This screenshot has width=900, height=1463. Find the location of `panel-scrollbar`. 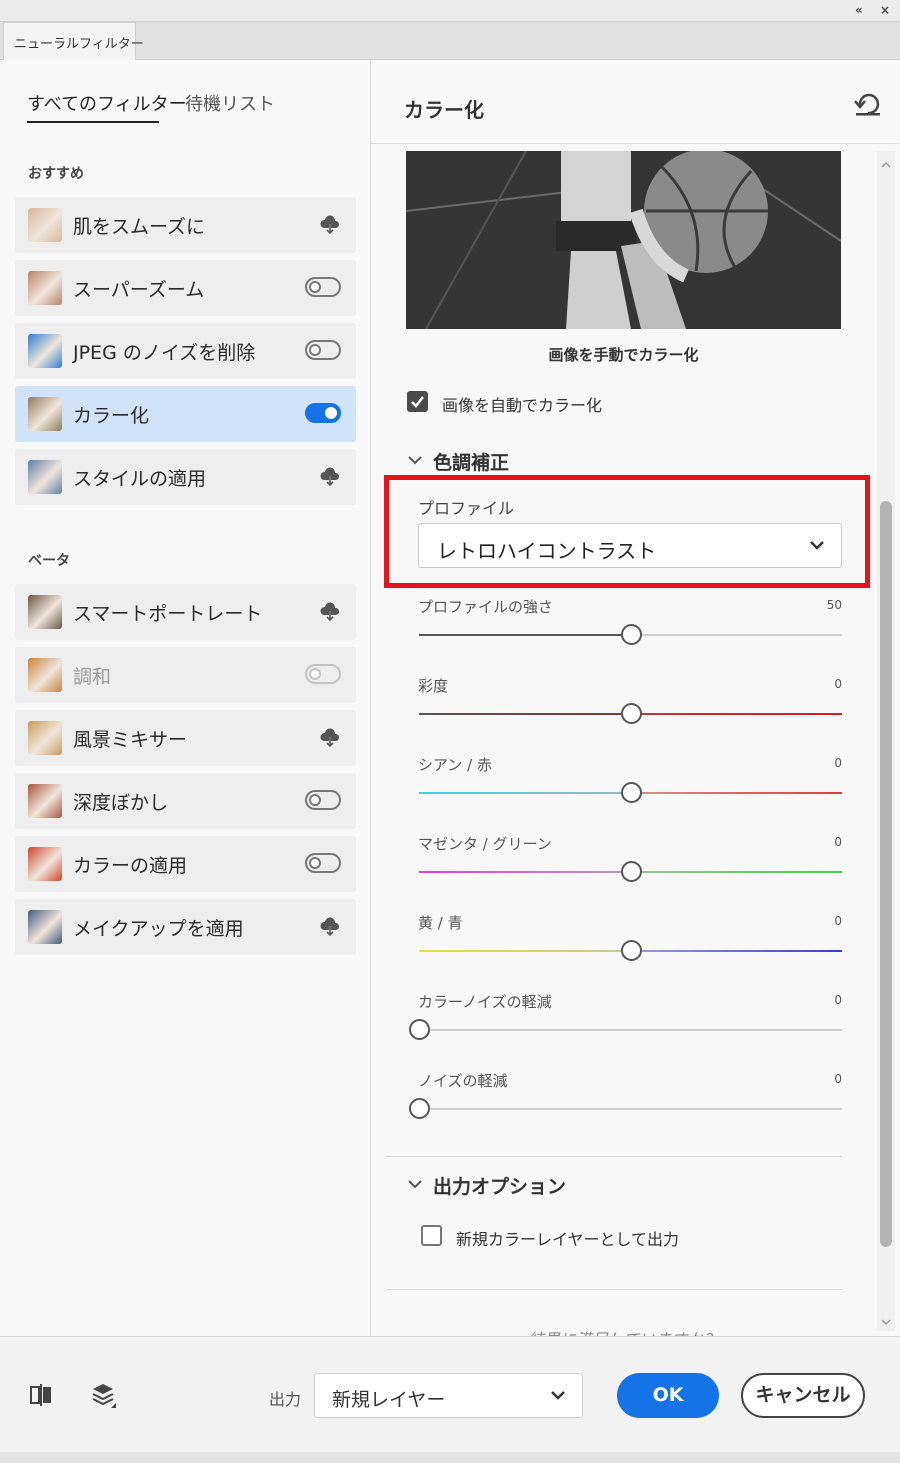

panel-scrollbar is located at coordinates (886, 741).